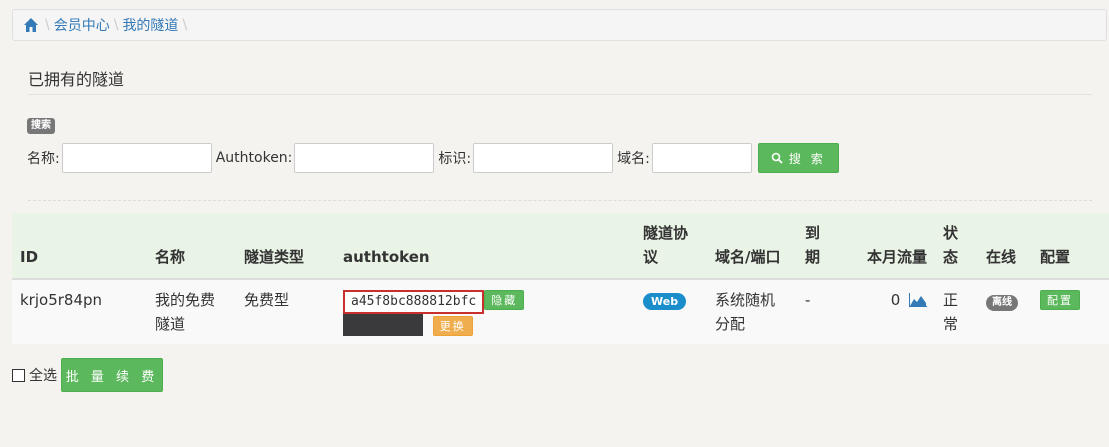 The height and width of the screenshot is (447, 1109). I want to click on col-expiry: 到期, so click(813, 246).